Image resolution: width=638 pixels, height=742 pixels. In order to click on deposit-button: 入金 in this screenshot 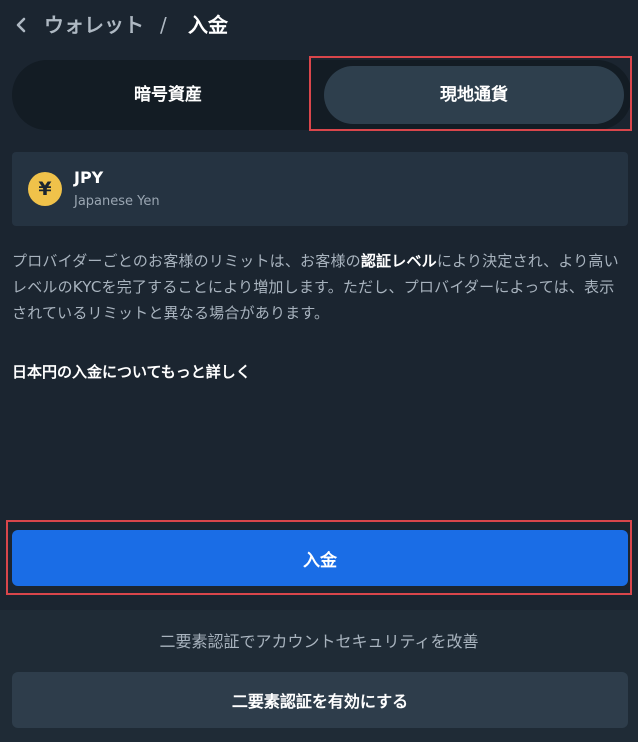, I will do `click(320, 558)`.